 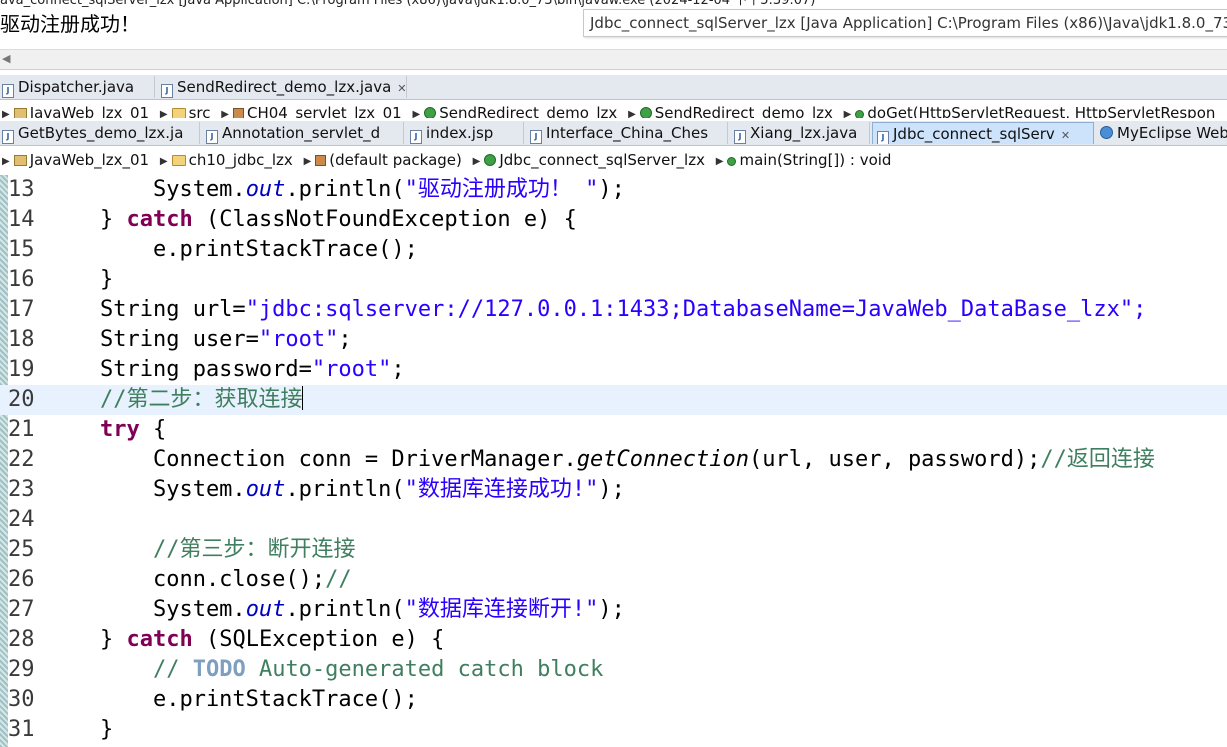 I want to click on text-cursor, so click(x=303, y=398).